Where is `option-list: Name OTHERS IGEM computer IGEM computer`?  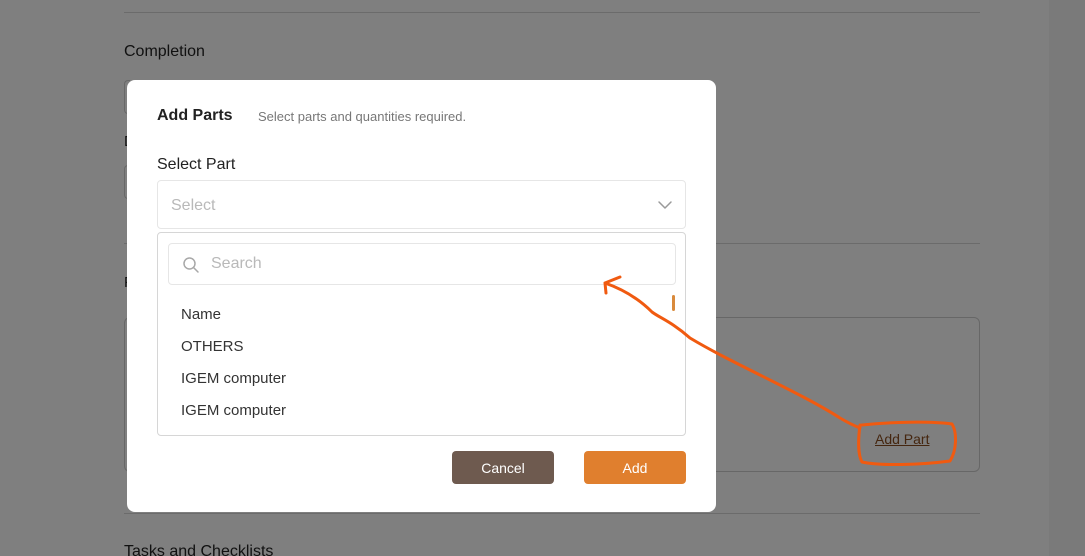 option-list: Name OTHERS IGEM computer IGEM computer is located at coordinates (421, 363).